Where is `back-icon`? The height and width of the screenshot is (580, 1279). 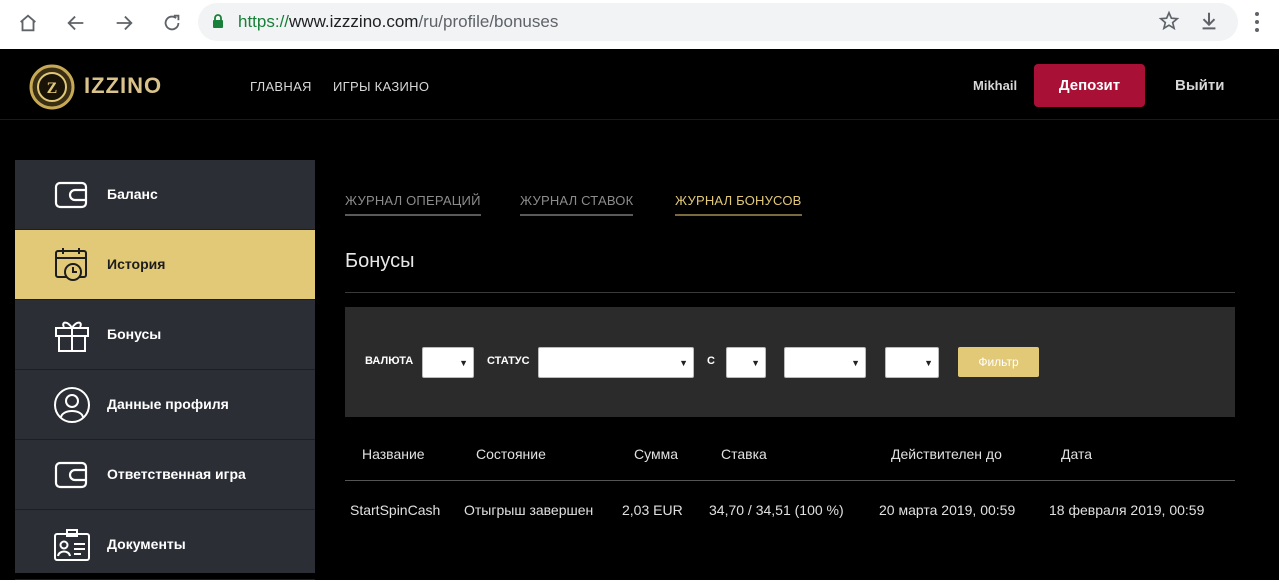
back-icon is located at coordinates (76, 23).